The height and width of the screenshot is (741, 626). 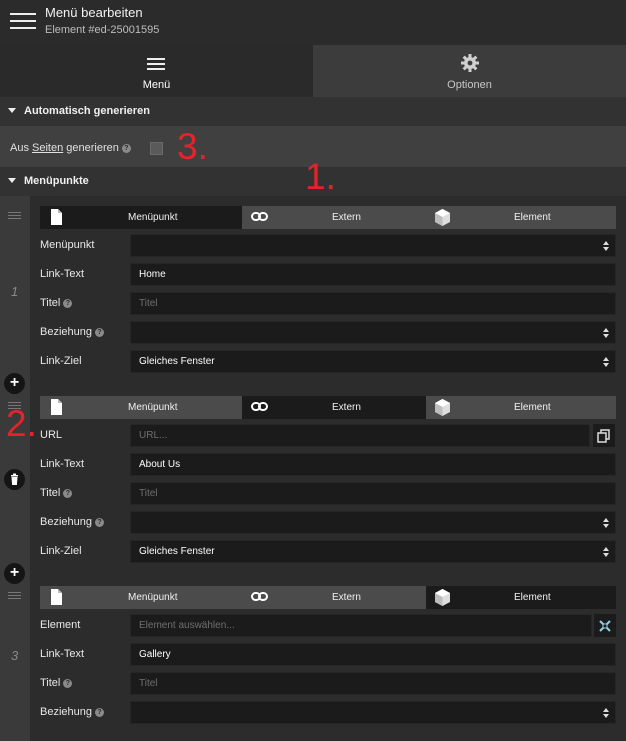 What do you see at coordinates (67, 245) in the screenshot?
I see `field-label: Menüpunkt` at bounding box center [67, 245].